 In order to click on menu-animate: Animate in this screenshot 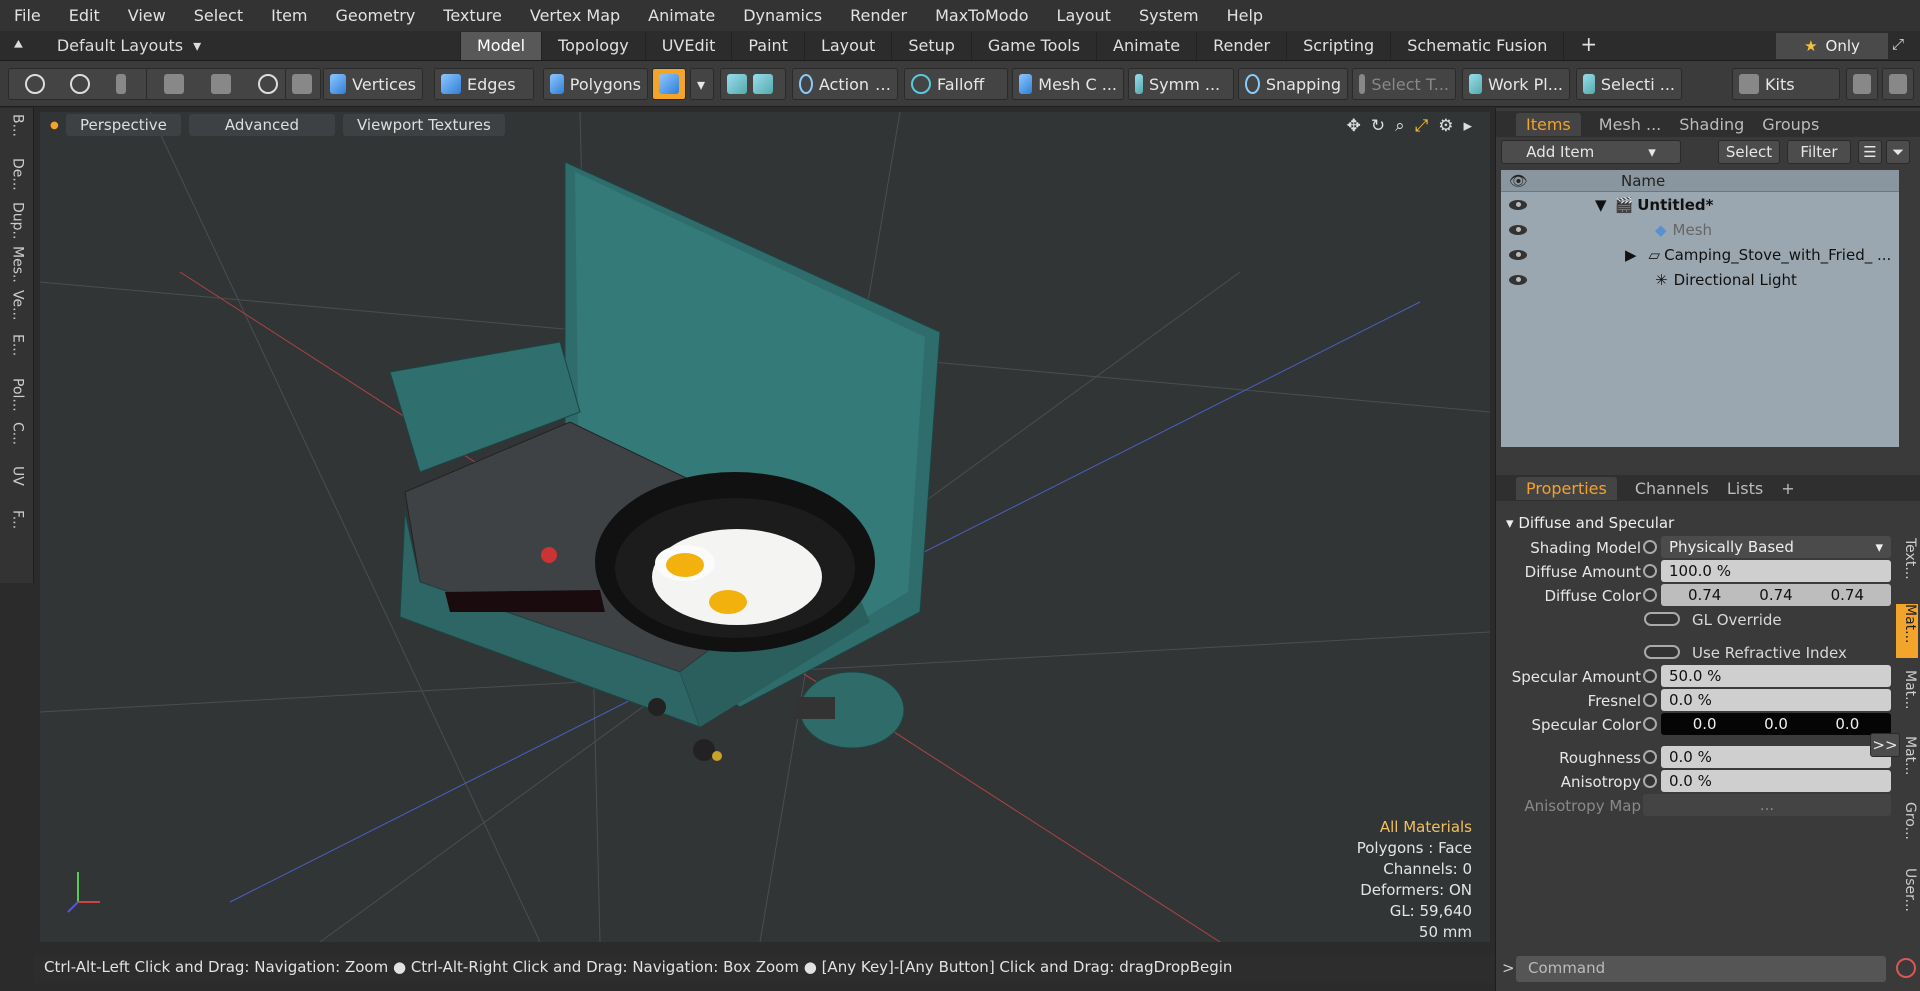, I will do `click(681, 15)`.